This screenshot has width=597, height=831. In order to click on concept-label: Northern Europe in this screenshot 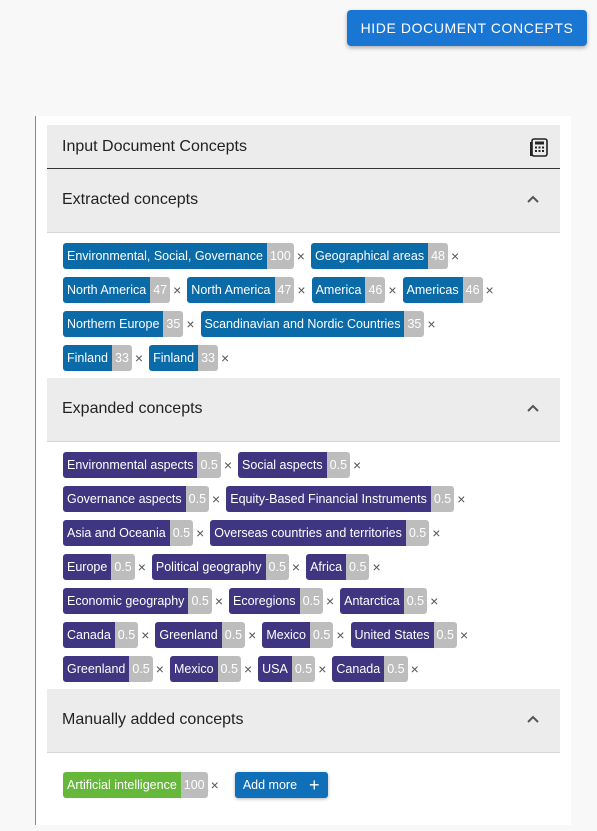, I will do `click(113, 324)`.